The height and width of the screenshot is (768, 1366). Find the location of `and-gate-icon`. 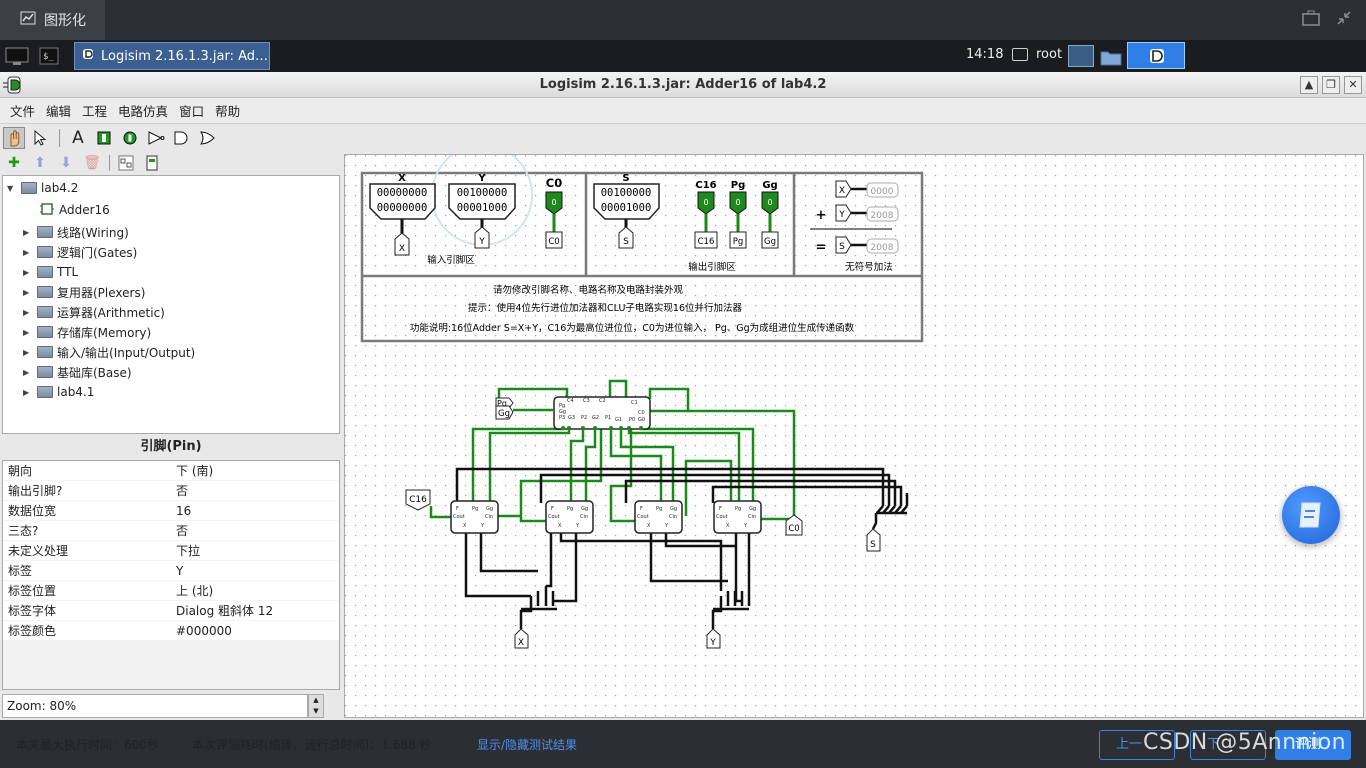

and-gate-icon is located at coordinates (182, 138).